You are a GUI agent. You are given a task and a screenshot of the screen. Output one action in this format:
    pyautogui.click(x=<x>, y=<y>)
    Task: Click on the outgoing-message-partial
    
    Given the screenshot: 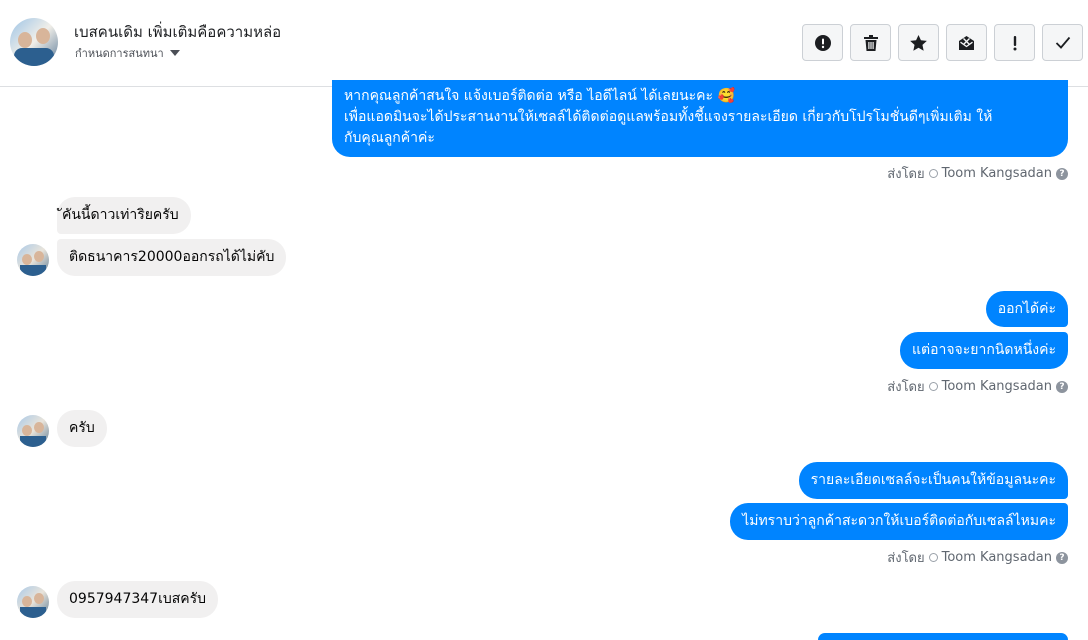 What is the action you would take?
    pyautogui.click(x=943, y=636)
    